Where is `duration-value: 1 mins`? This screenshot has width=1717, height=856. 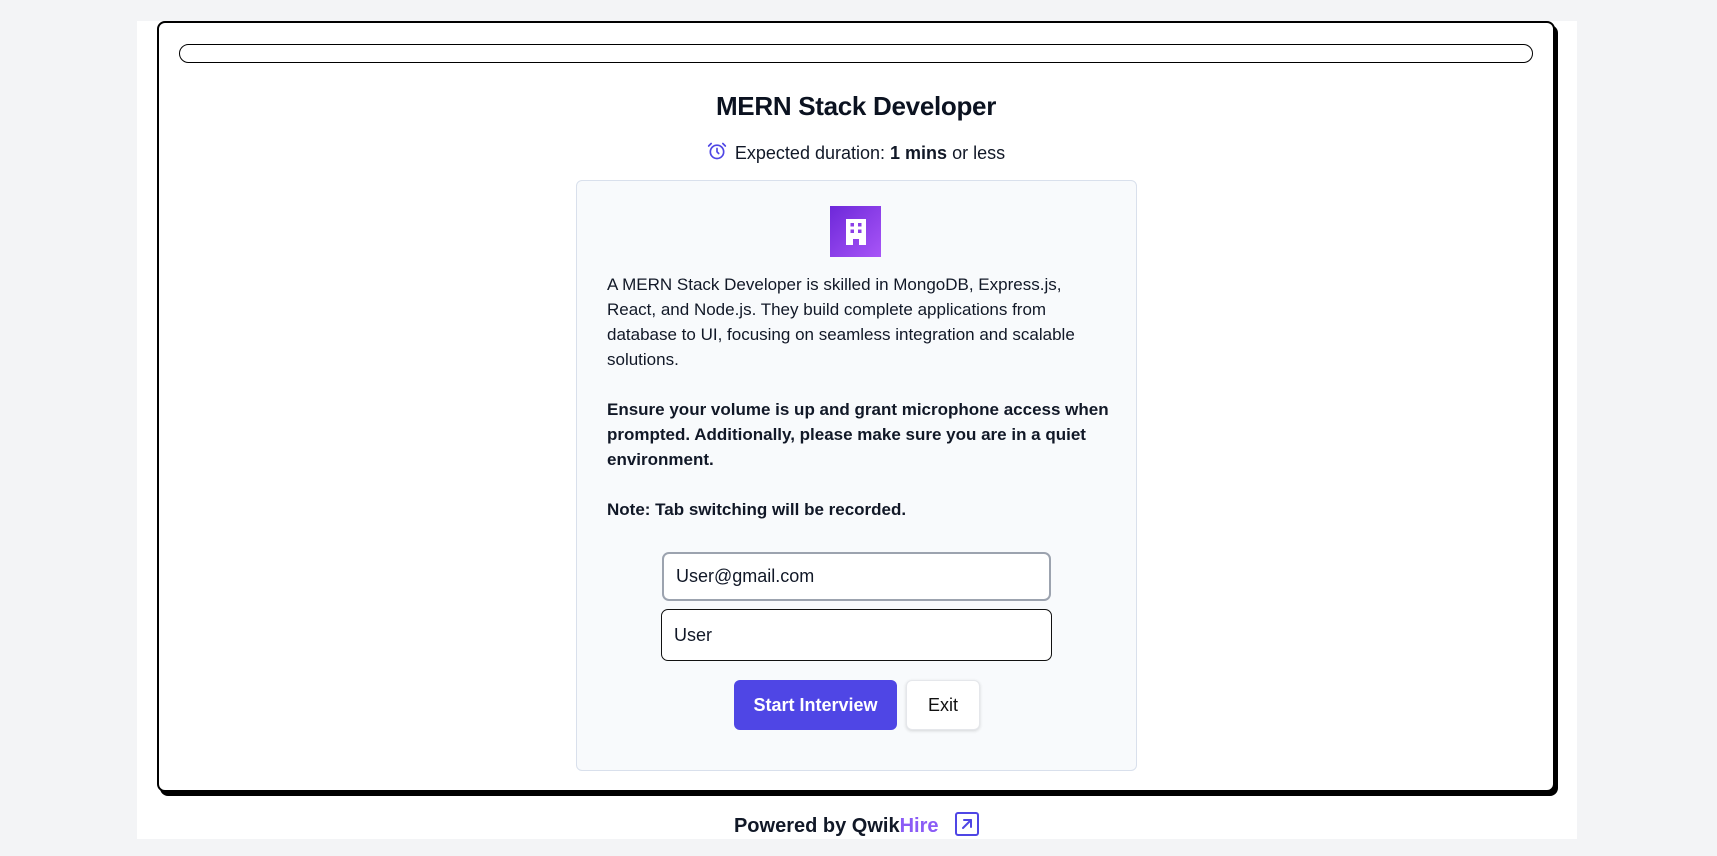
duration-value: 1 mins is located at coordinates (919, 153).